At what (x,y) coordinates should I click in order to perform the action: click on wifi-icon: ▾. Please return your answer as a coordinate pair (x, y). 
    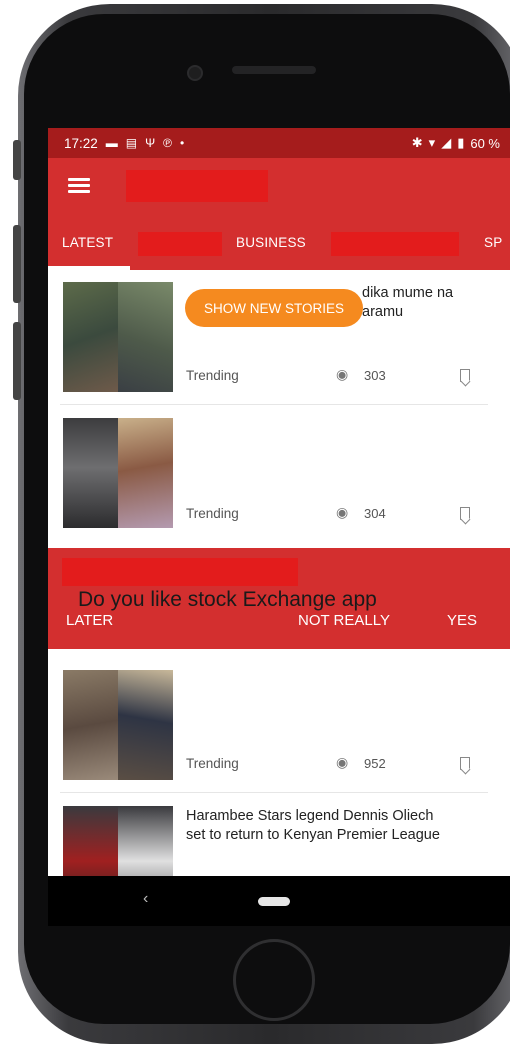
    Looking at the image, I should click on (432, 142).